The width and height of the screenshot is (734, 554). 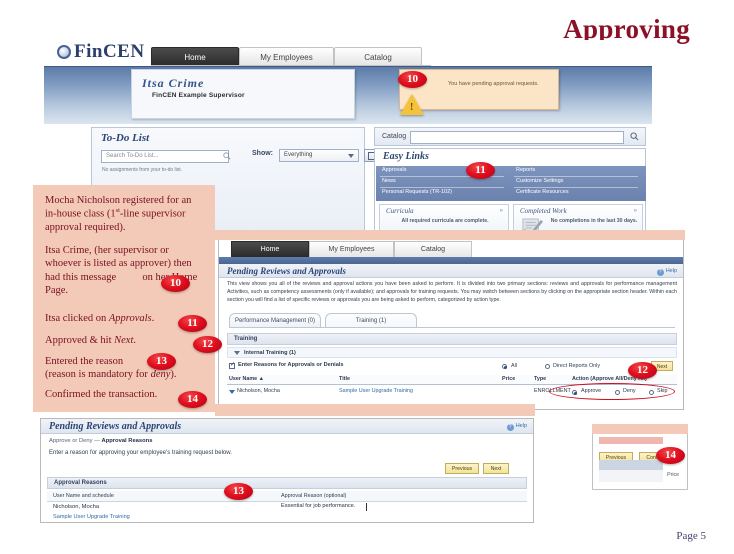 What do you see at coordinates (371, 508) in the screenshot?
I see `approval-reason-input: Essential for job performance.` at bounding box center [371, 508].